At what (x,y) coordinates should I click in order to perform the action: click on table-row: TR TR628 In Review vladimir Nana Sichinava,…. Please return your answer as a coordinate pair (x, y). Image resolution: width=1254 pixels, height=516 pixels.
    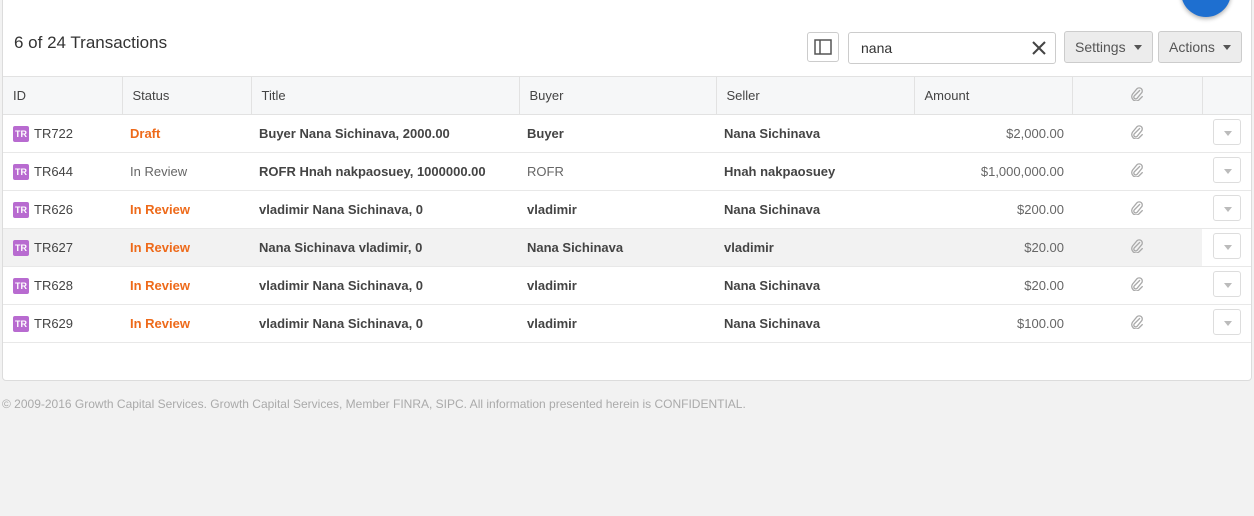
    Looking at the image, I should click on (627, 285).